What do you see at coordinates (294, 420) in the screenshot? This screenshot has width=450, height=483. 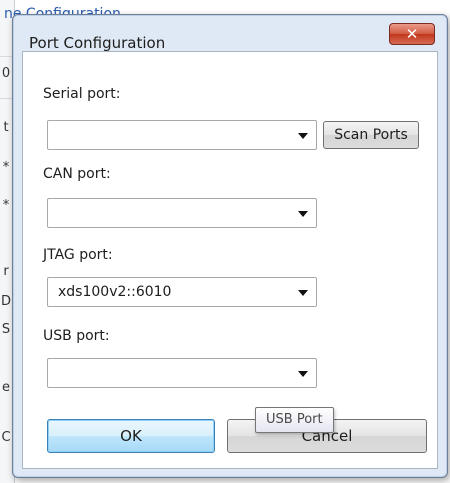 I see `usb-port-tooltip: USB Port` at bounding box center [294, 420].